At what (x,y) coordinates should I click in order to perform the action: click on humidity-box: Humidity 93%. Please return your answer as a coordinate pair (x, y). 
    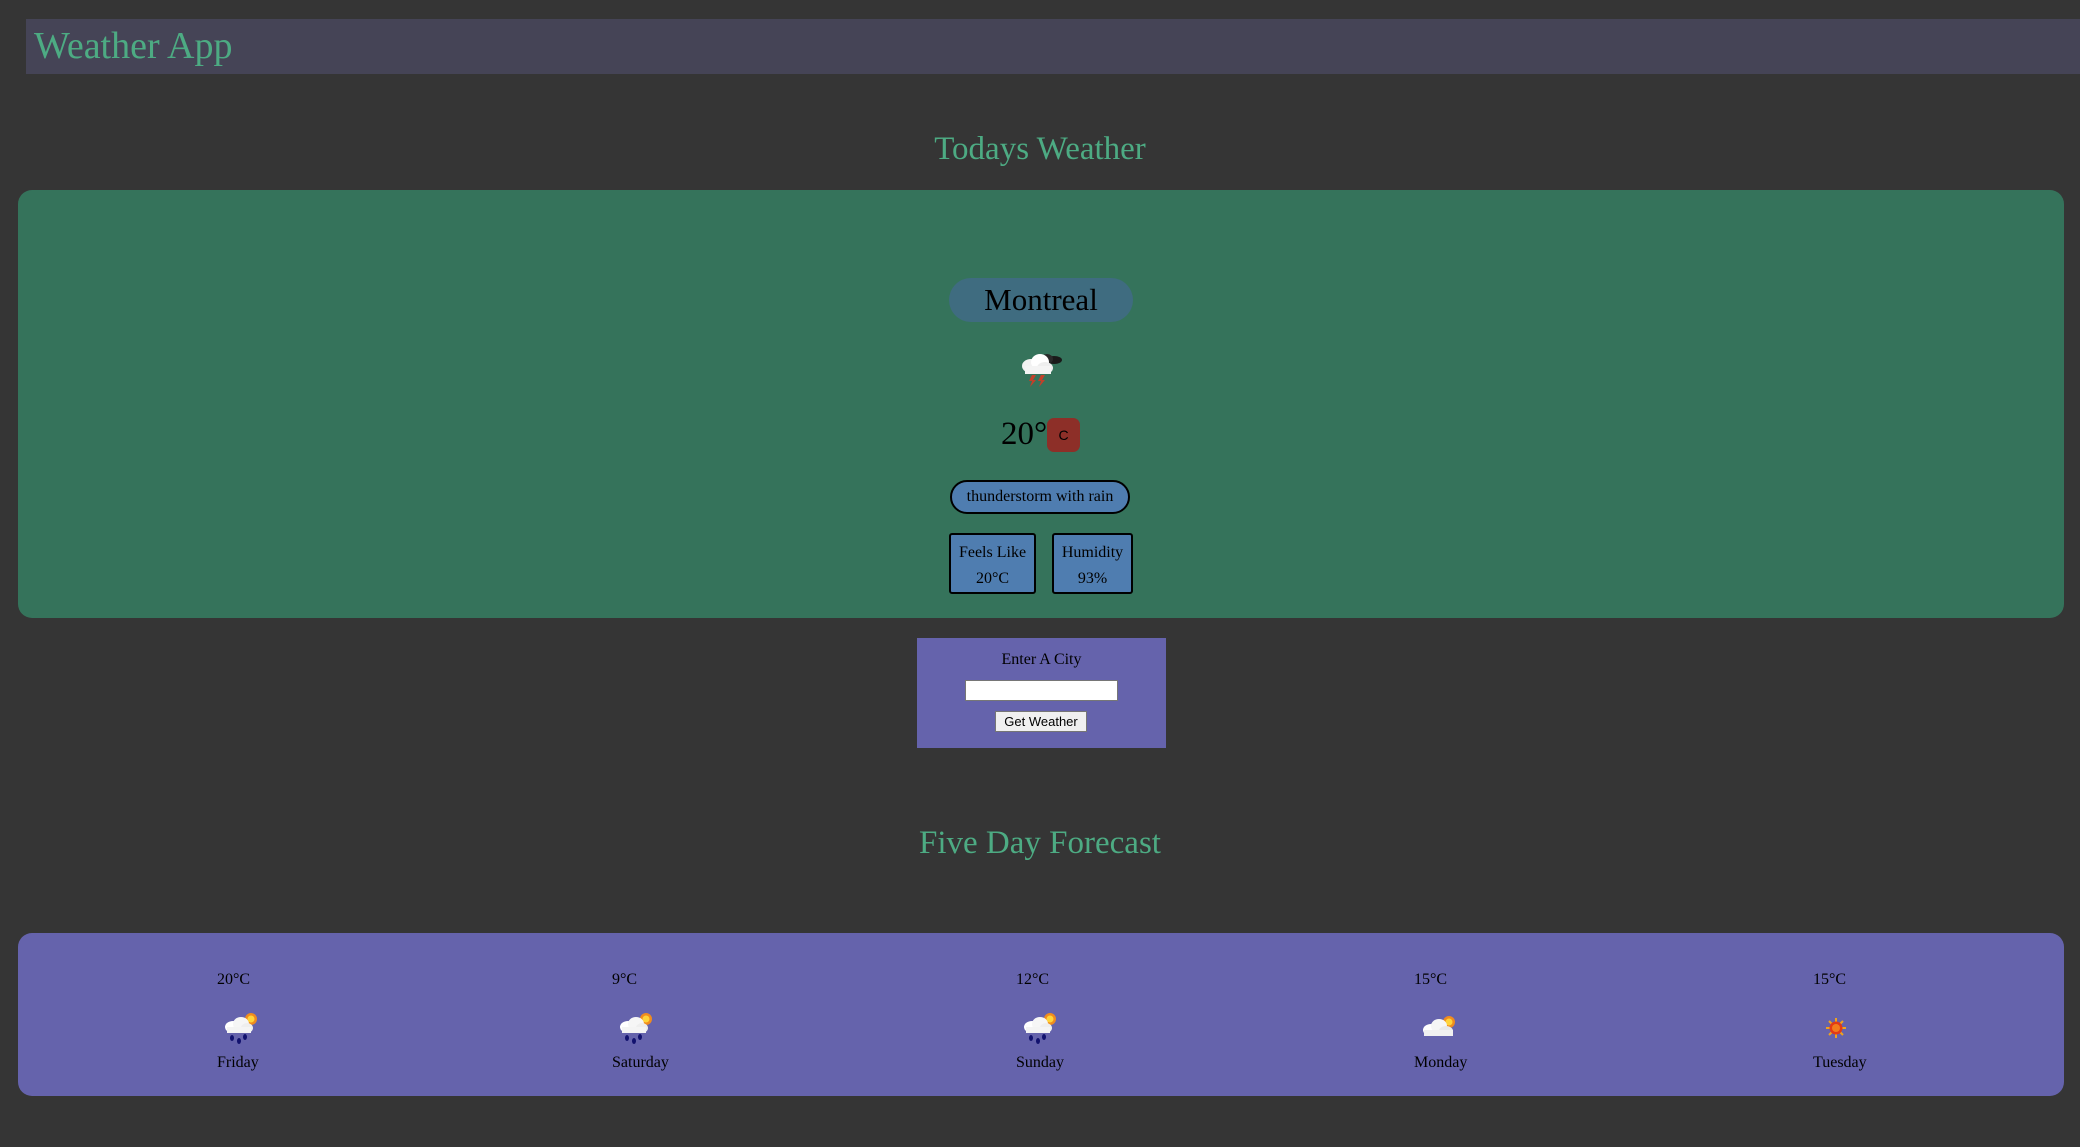
    Looking at the image, I should click on (1092, 563).